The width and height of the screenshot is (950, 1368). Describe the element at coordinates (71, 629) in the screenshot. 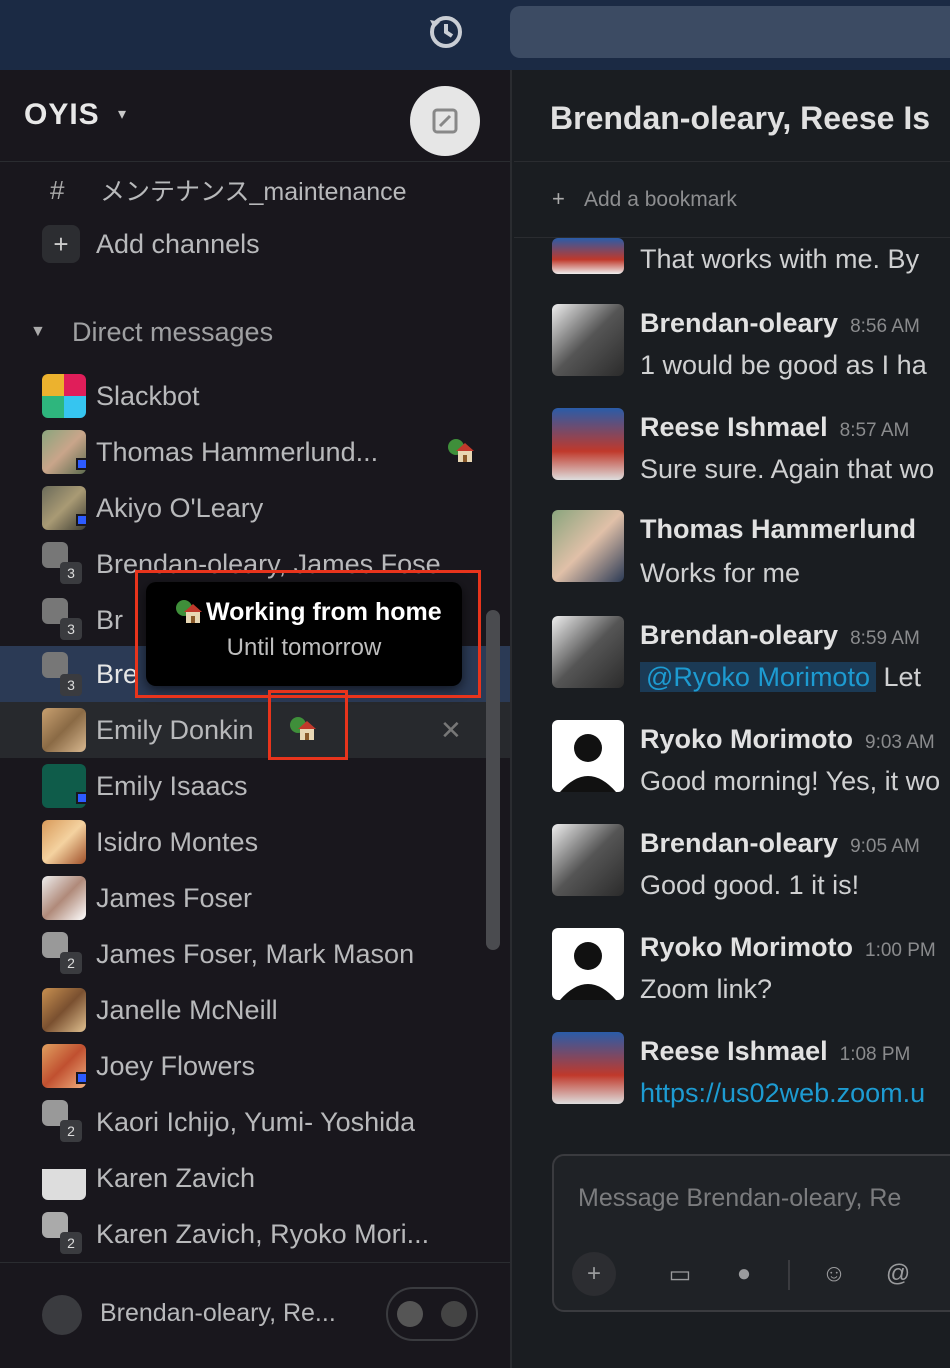

I see `member-count-badge: 3` at that location.